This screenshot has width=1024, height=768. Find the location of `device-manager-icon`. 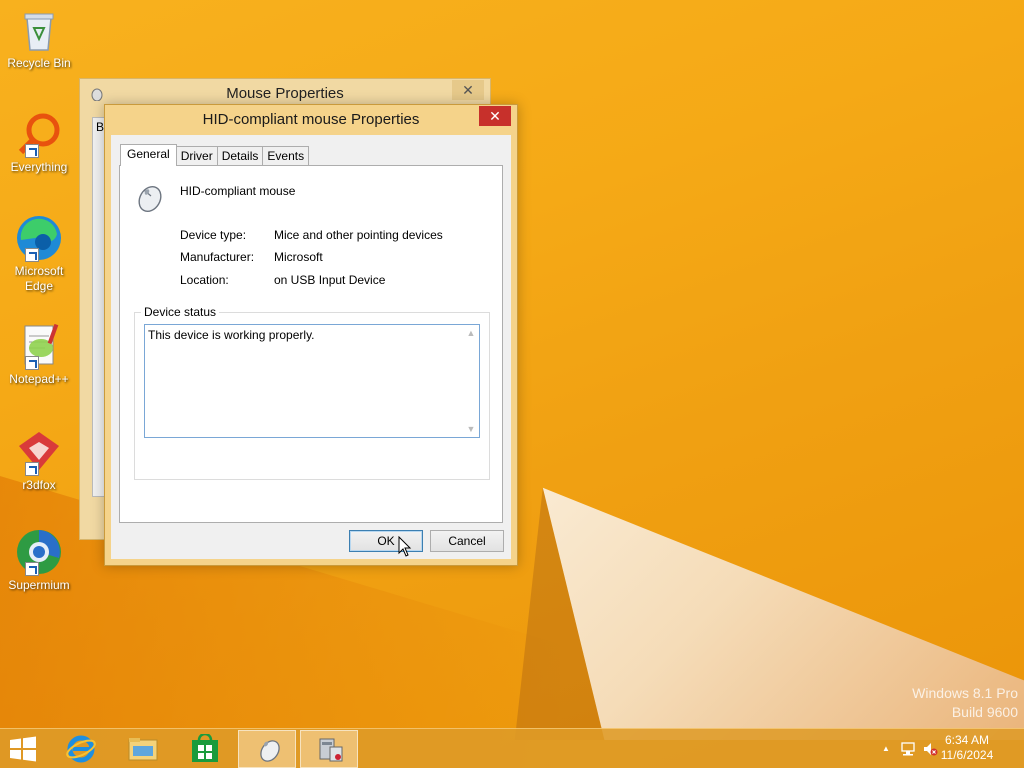

device-manager-icon is located at coordinates (330, 750).